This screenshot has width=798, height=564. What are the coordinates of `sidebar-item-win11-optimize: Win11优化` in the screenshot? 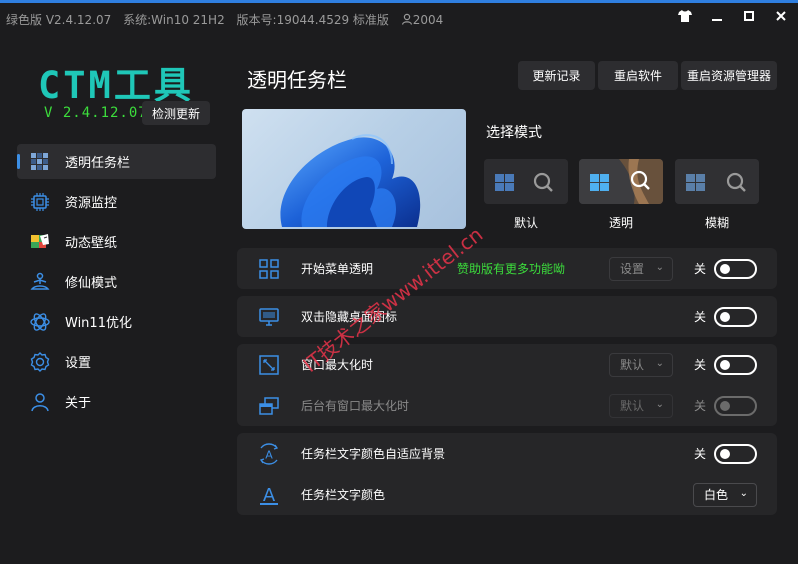 It's located at (116, 321).